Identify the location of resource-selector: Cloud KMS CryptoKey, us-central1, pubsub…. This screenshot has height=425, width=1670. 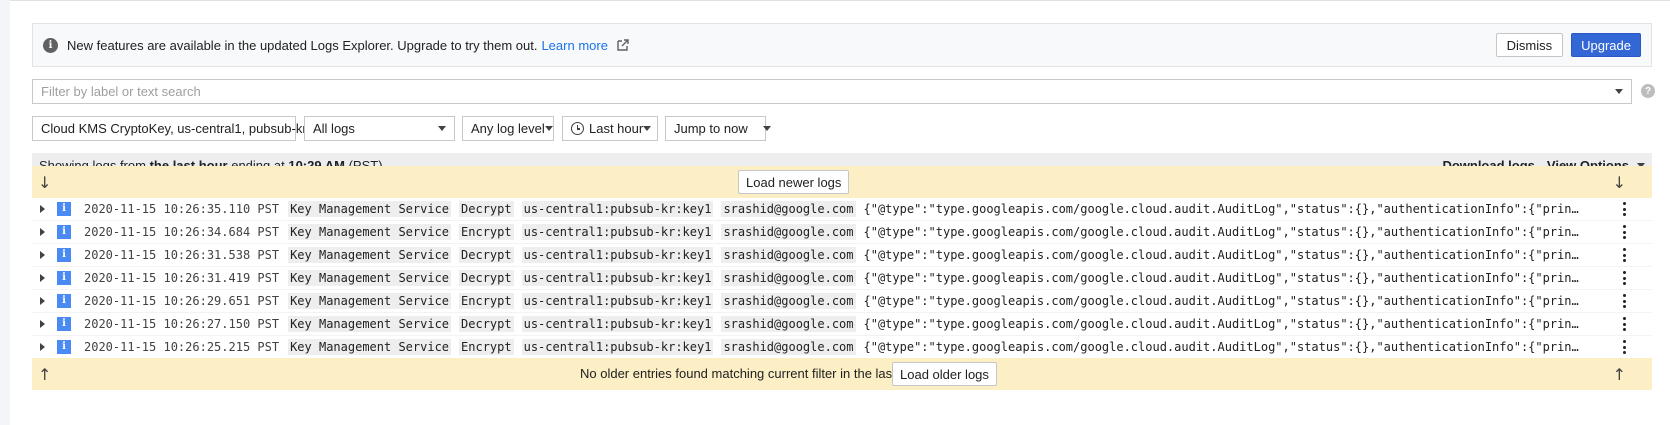
(173, 128).